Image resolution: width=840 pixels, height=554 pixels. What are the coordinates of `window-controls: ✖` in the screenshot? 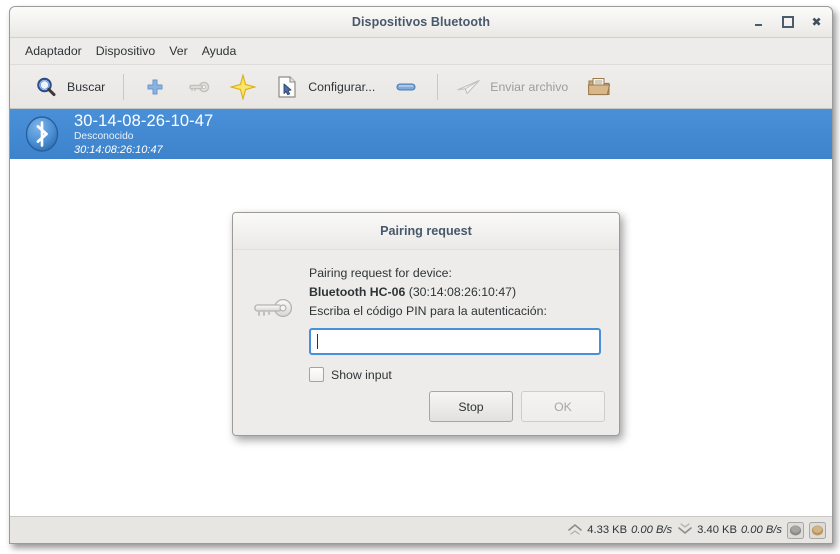 It's located at (787, 22).